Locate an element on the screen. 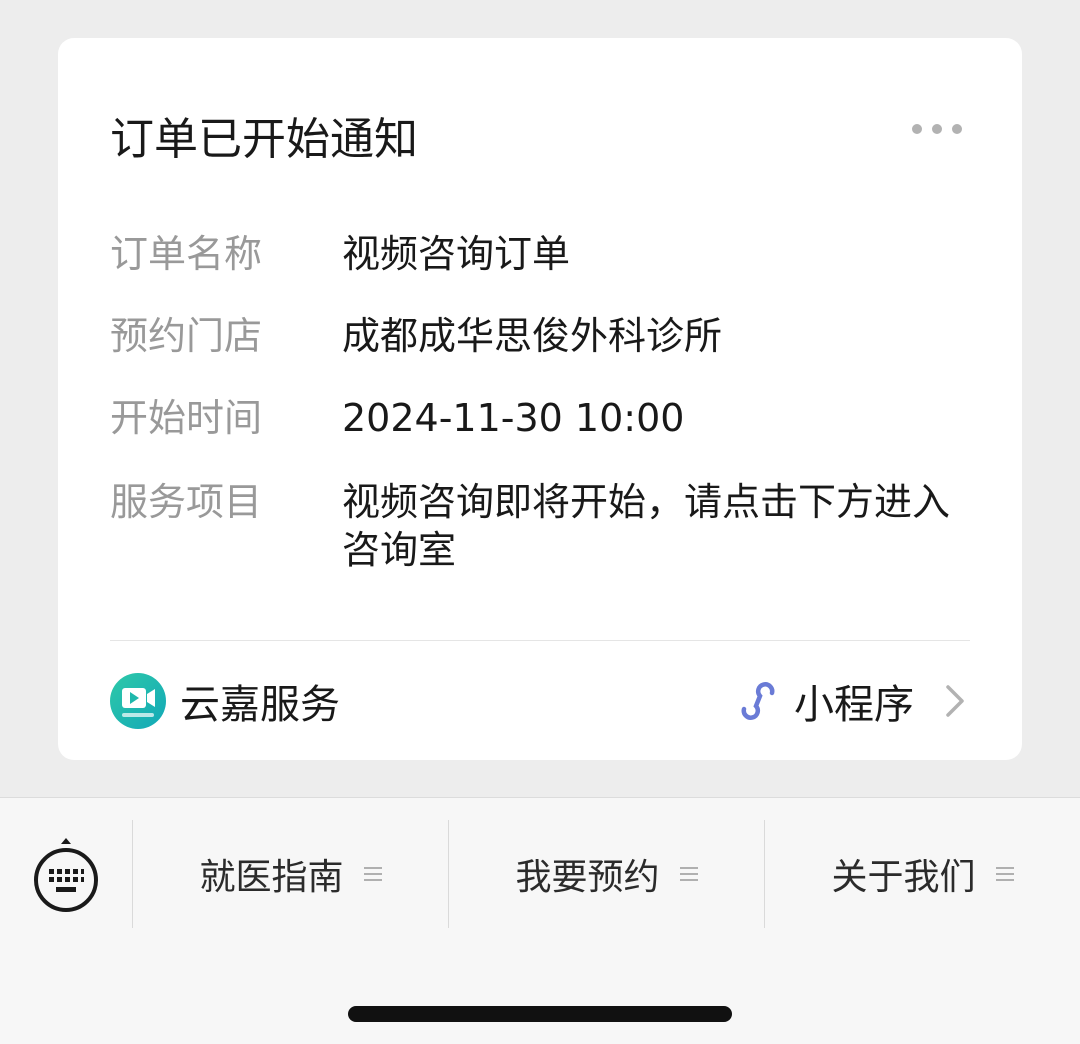 The image size is (1080, 1044). more-options-icon is located at coordinates (937, 129).